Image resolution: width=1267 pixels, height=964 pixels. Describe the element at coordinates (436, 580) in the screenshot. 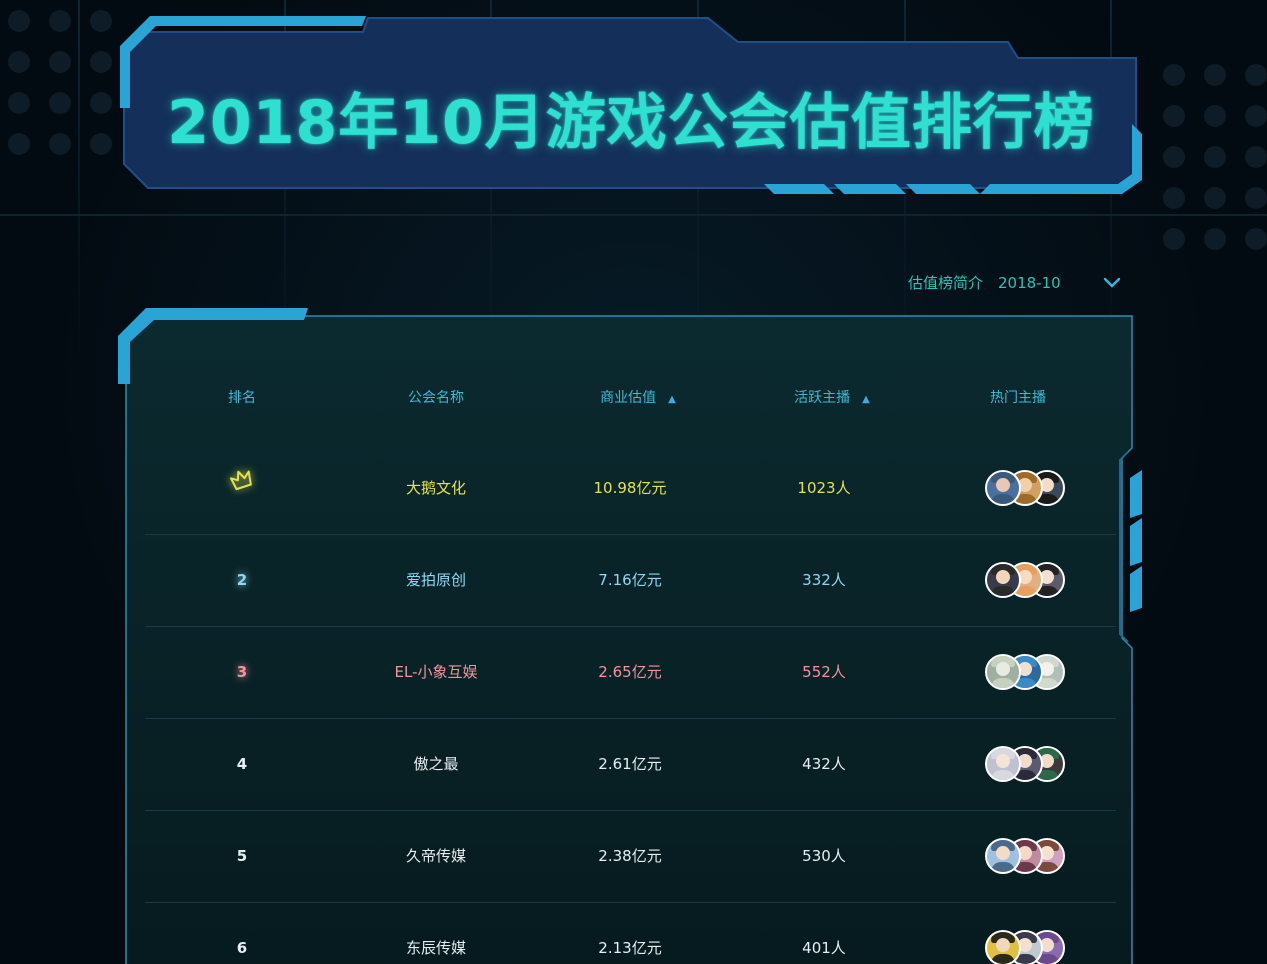

I see `guild-name: 爱拍原创` at that location.